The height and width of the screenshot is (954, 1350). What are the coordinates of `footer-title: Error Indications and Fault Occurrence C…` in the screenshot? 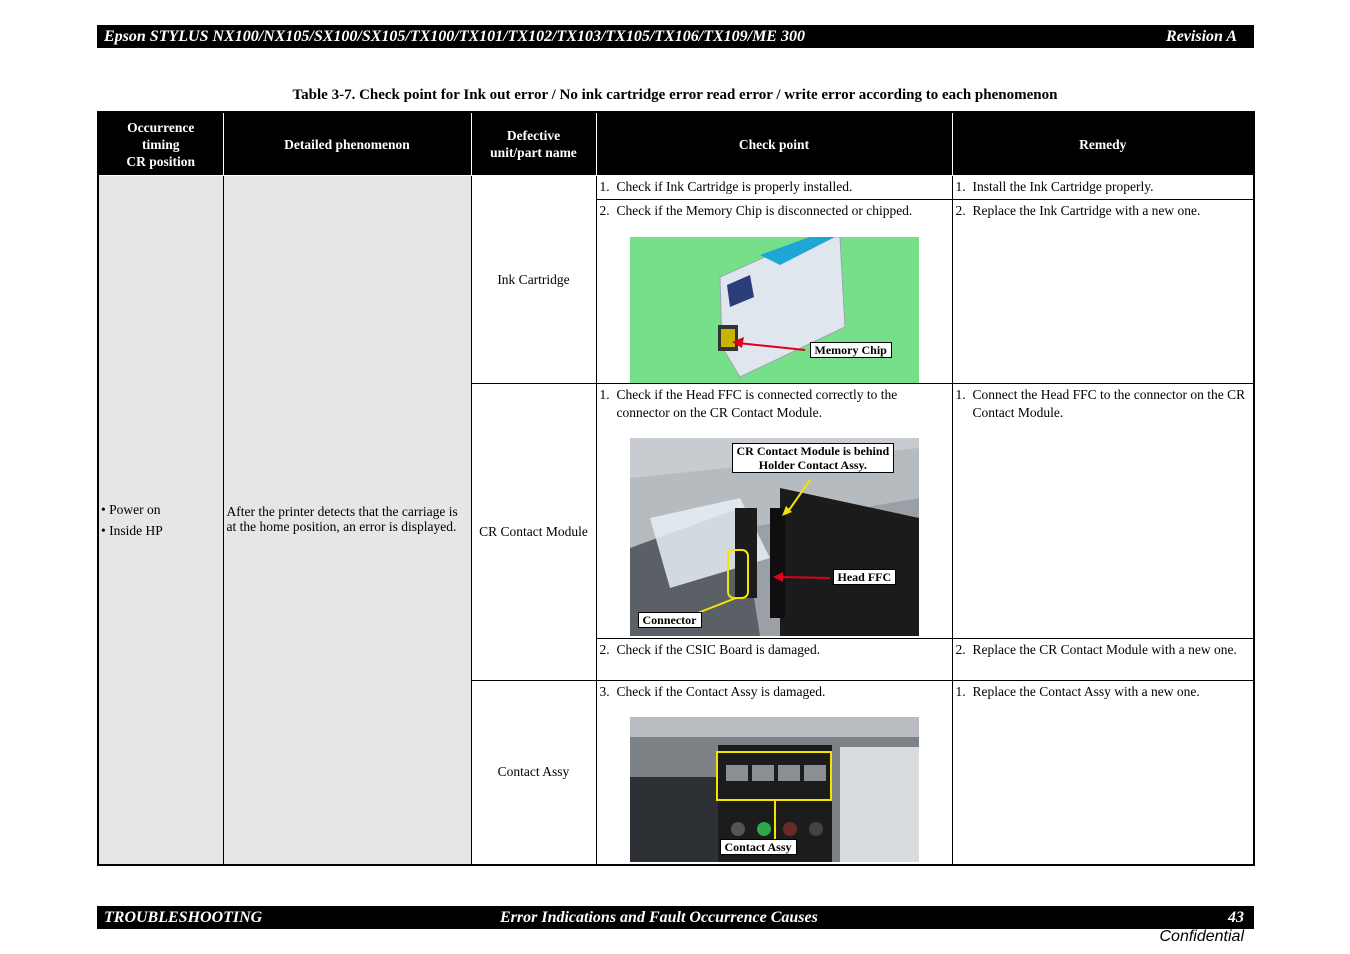 It's located at (659, 917).